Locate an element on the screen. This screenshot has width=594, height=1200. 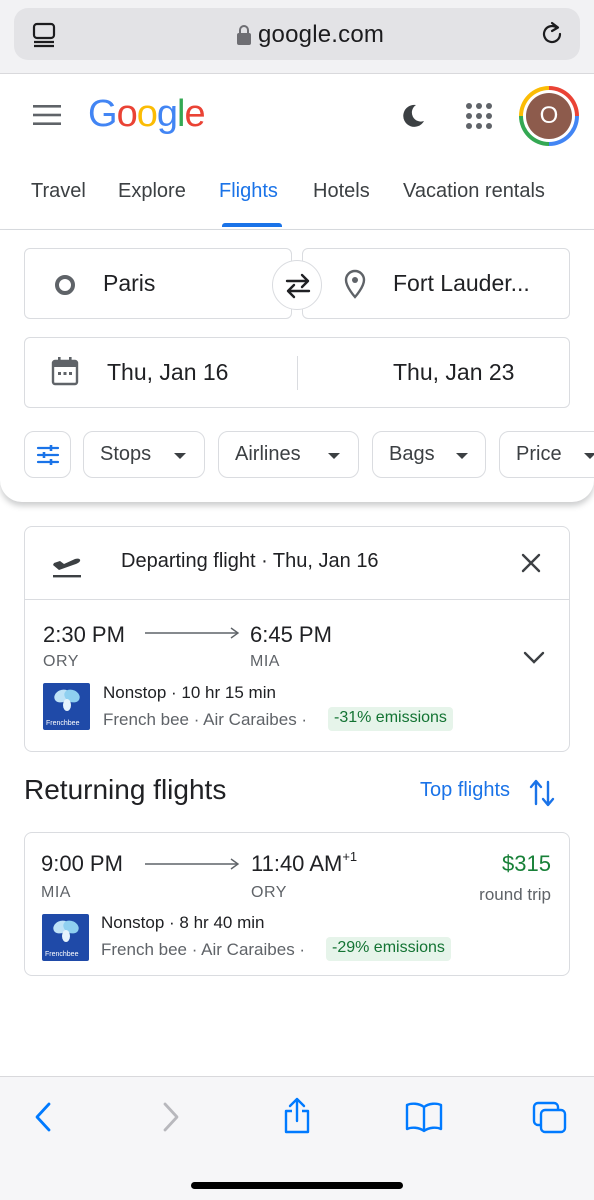
departing-flight-header: Departing flight · Thu, Jan 16 is located at coordinates (297, 563).